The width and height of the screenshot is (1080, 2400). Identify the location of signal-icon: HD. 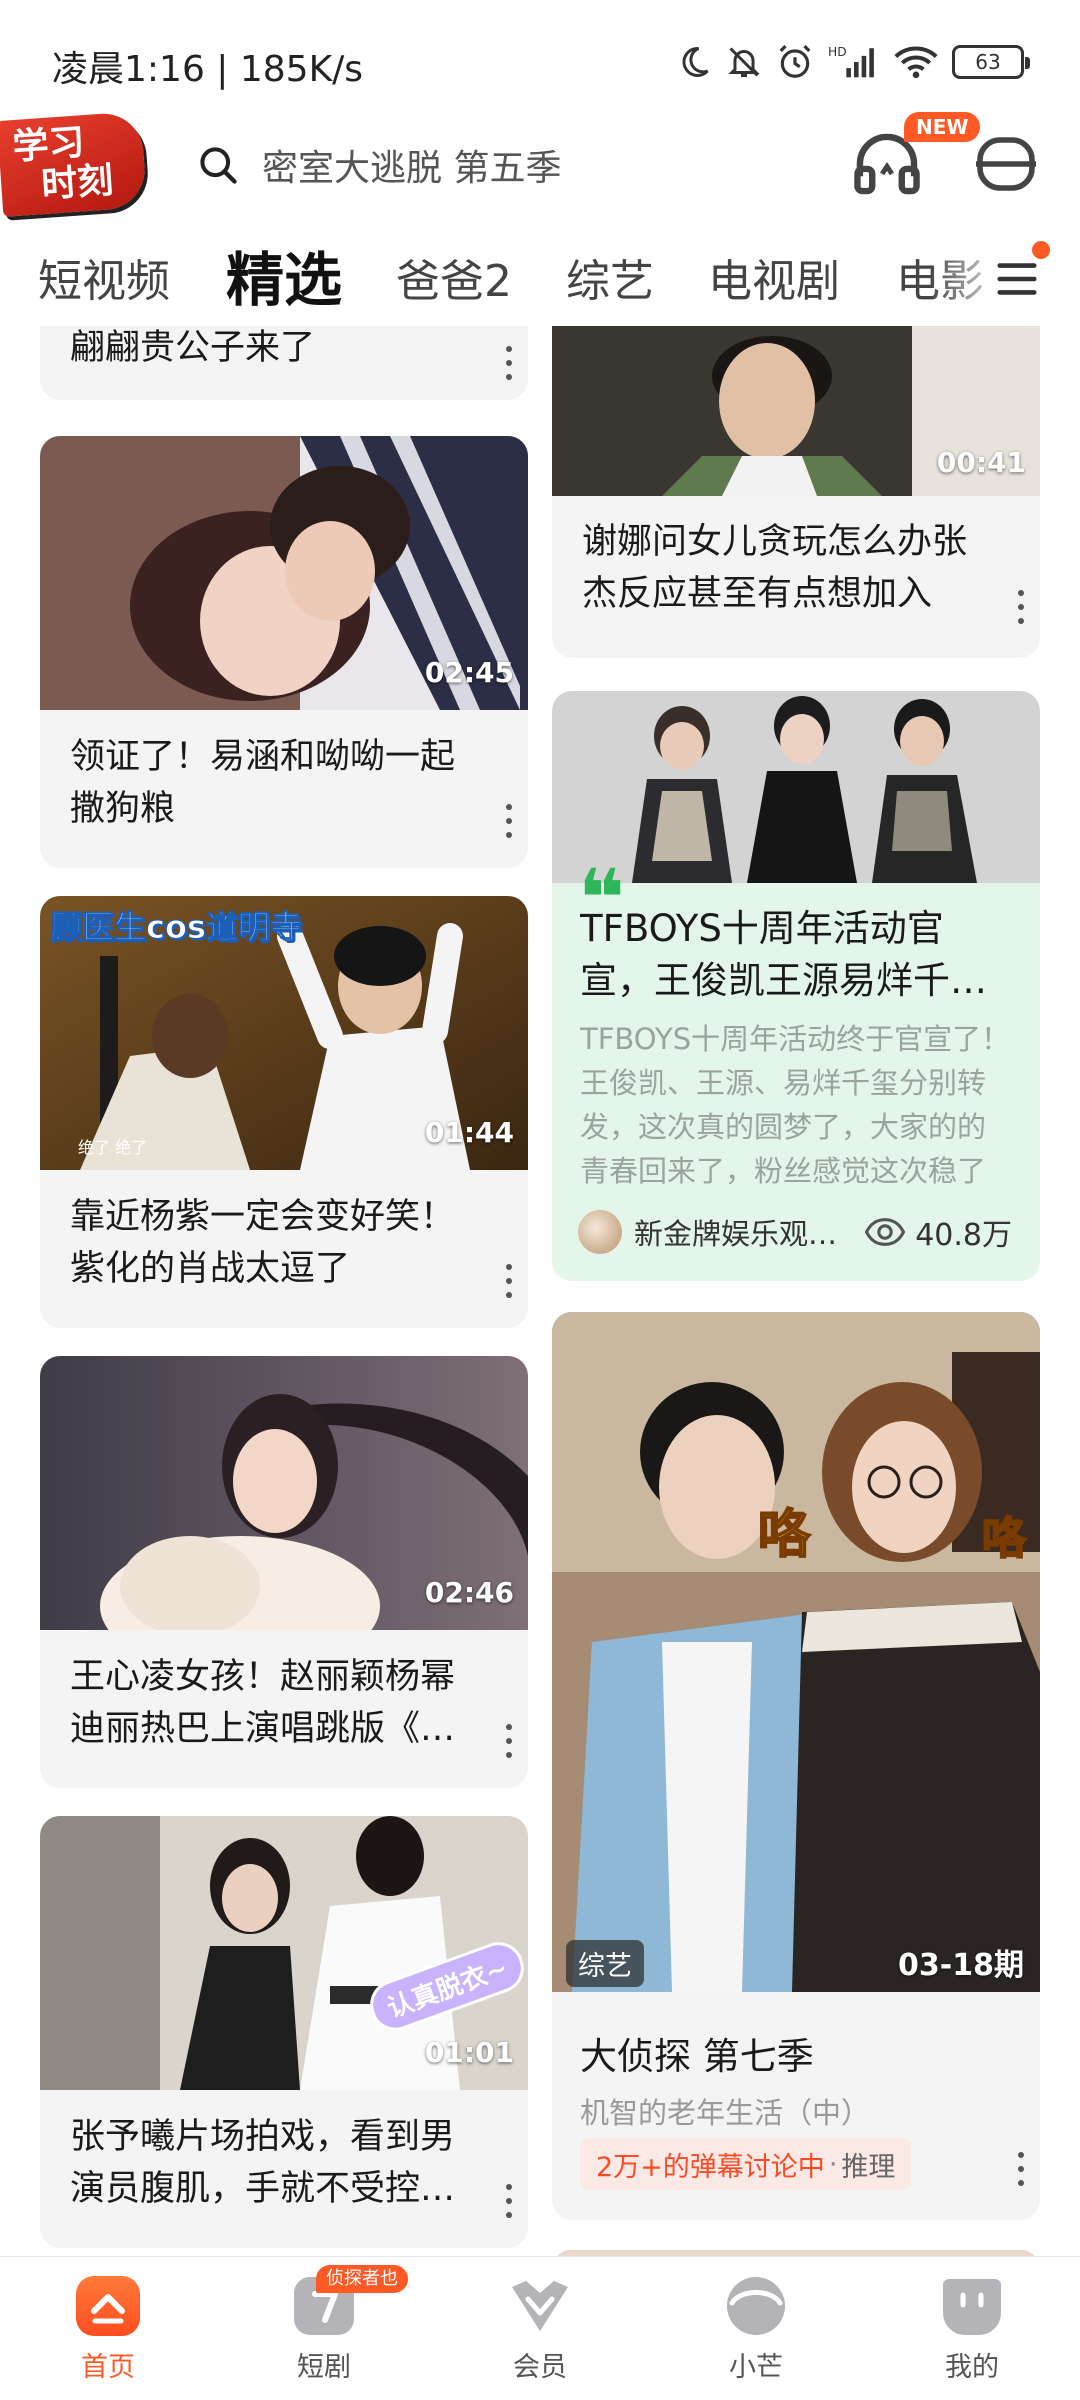
(851, 61).